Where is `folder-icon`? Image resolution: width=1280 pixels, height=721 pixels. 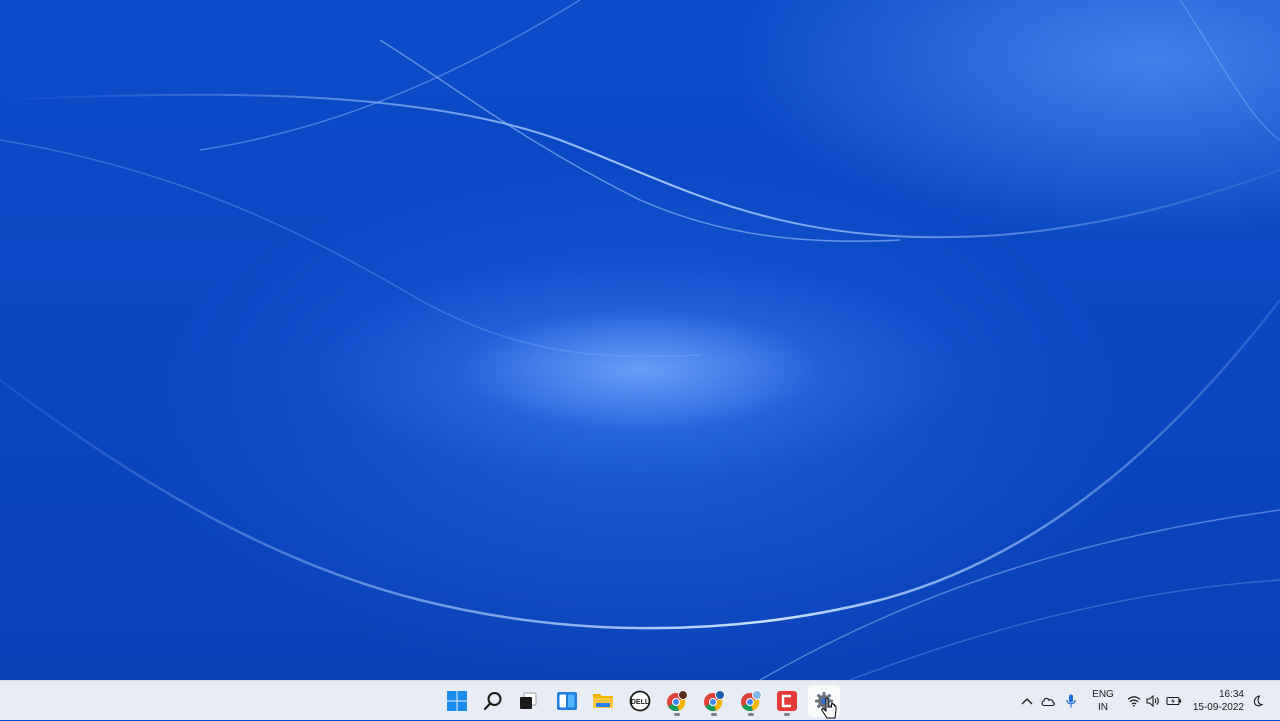
folder-icon is located at coordinates (603, 701).